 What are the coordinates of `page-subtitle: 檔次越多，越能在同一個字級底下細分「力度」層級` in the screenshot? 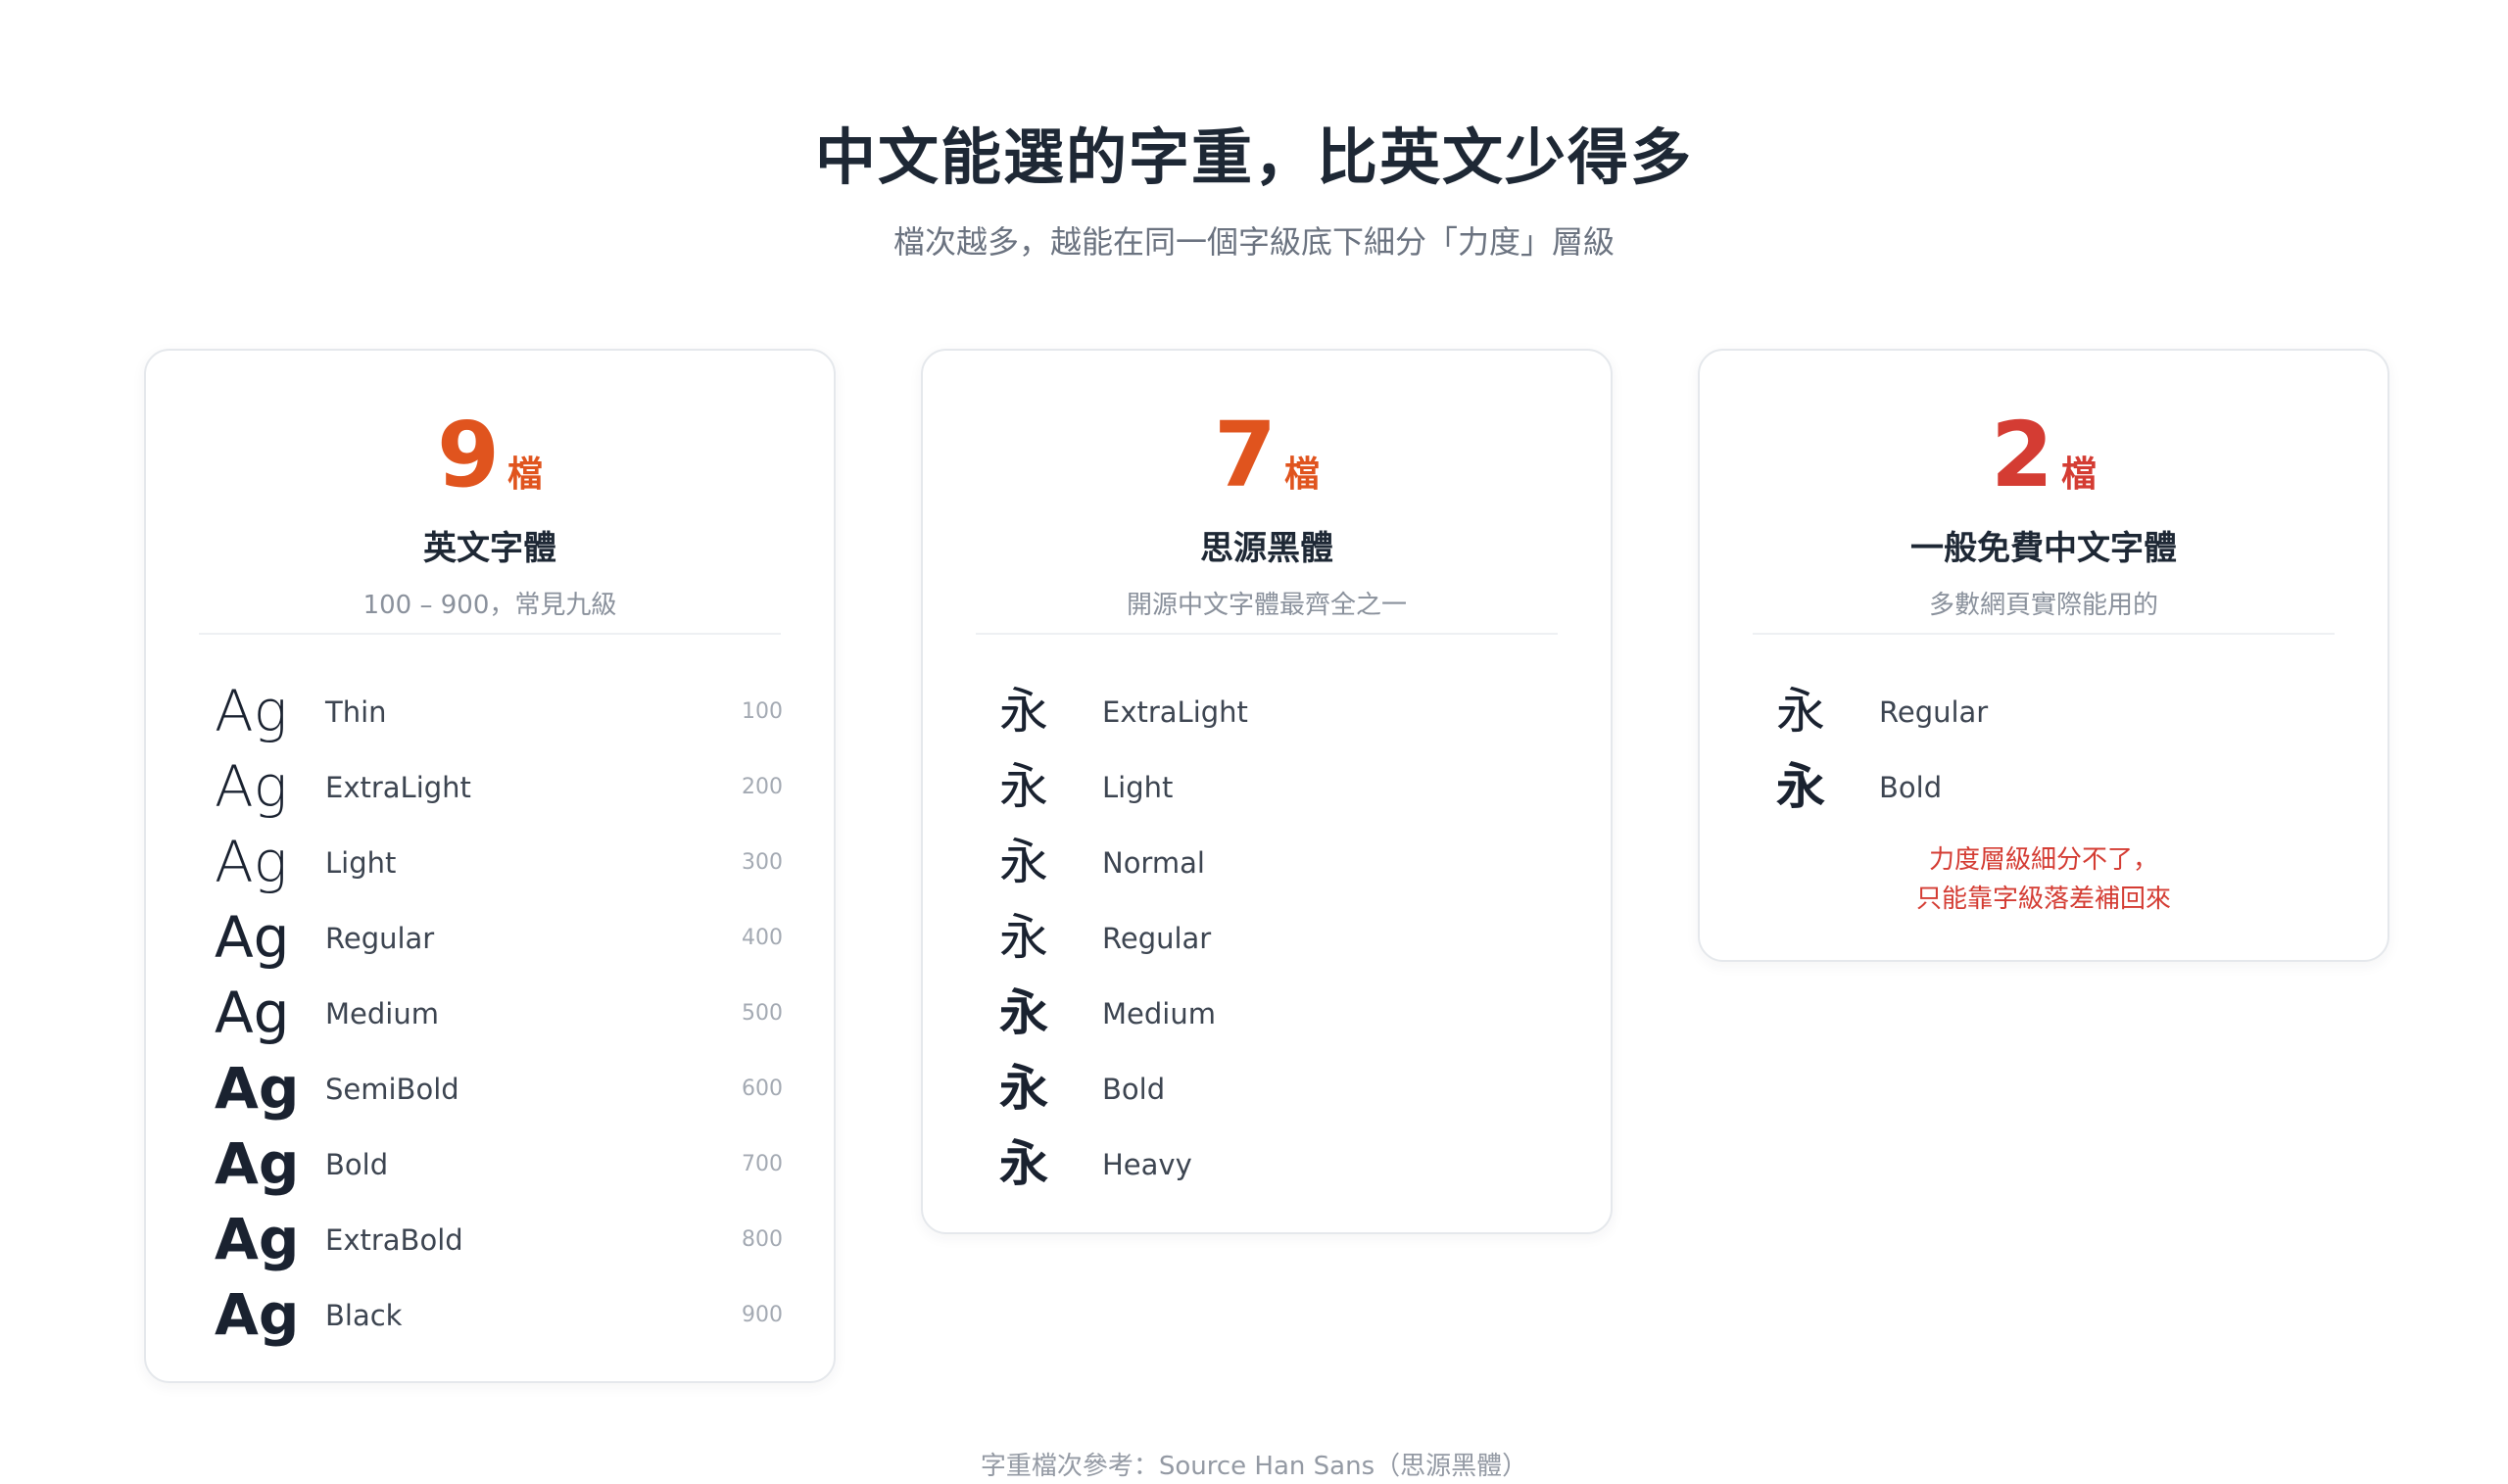 It's located at (1253, 242).